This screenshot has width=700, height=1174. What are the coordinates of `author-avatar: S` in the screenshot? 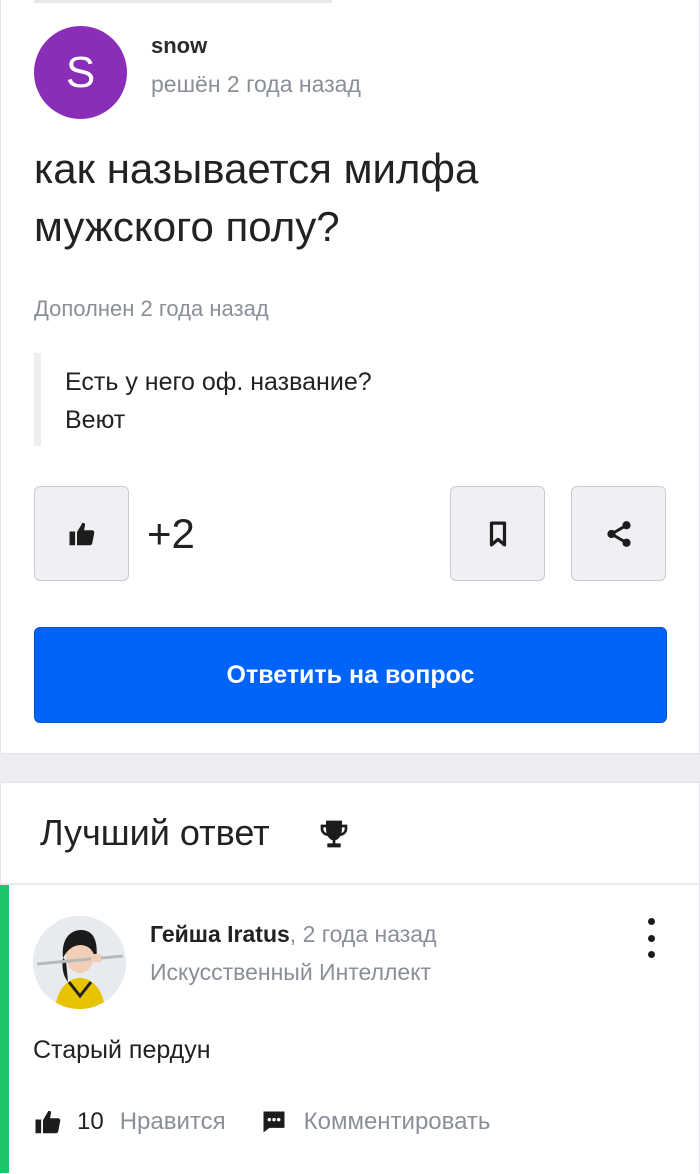 It's located at (80, 72).